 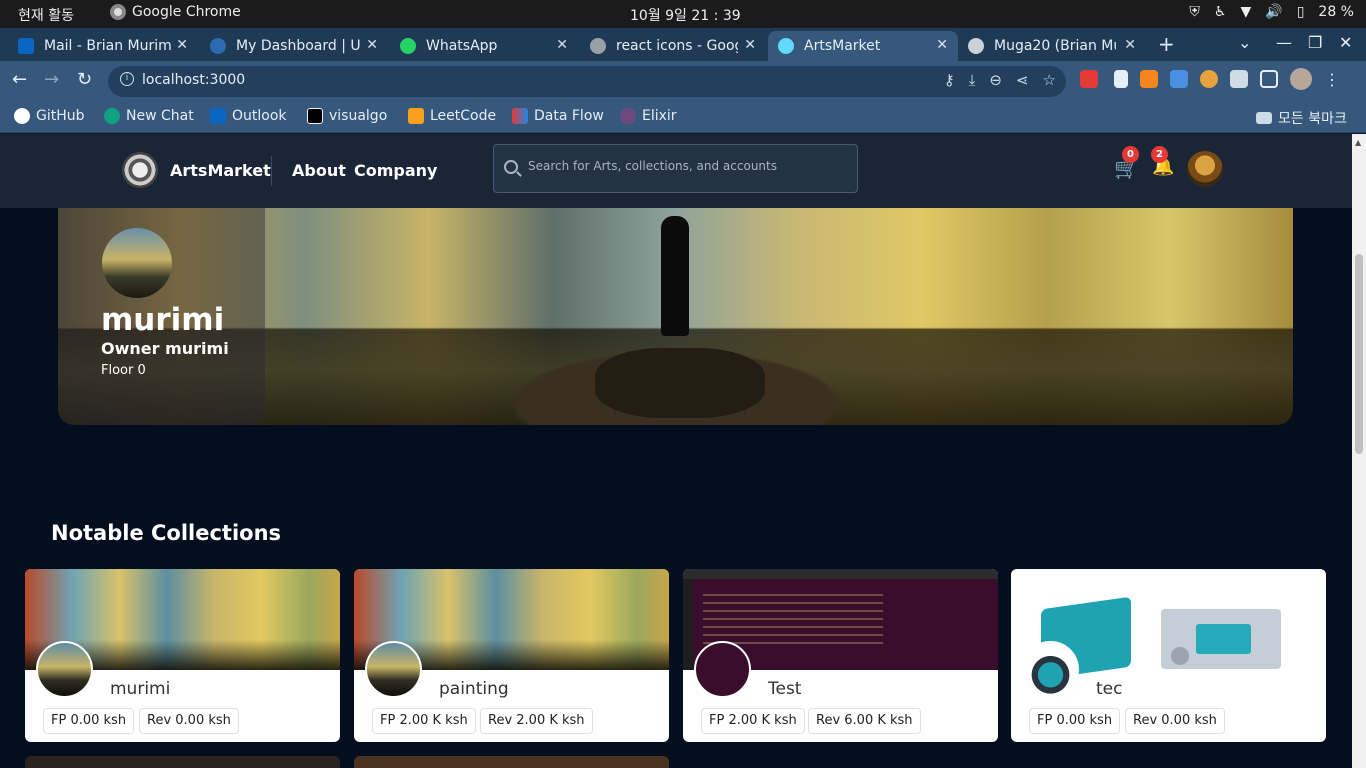 What do you see at coordinates (218, 46) in the screenshot?
I see `dashboard-icon` at bounding box center [218, 46].